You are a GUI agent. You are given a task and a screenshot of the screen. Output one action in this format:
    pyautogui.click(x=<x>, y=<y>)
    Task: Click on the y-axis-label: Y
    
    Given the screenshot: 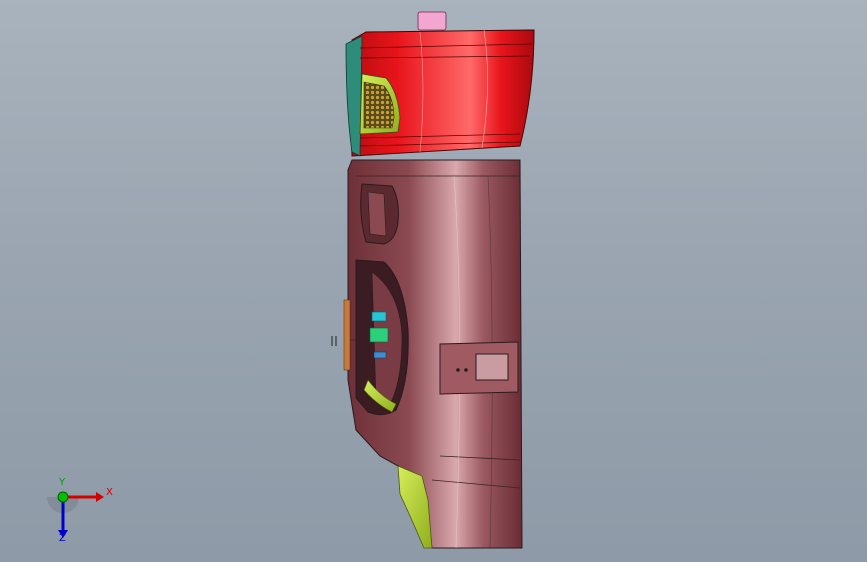 What is the action you would take?
    pyautogui.click(x=62, y=482)
    